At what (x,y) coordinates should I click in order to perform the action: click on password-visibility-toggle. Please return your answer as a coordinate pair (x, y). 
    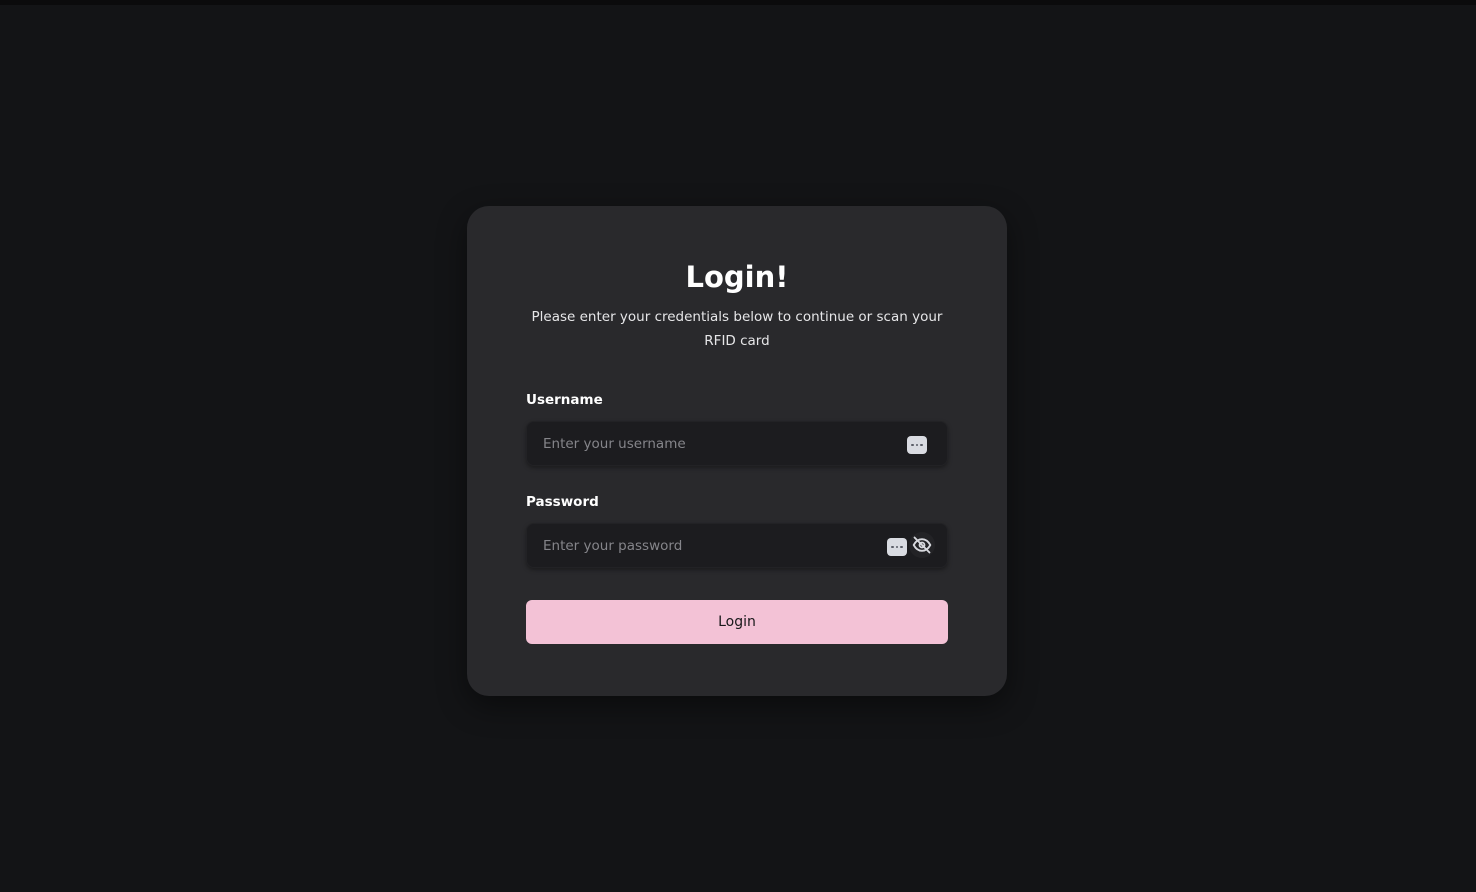
    Looking at the image, I should click on (922, 545).